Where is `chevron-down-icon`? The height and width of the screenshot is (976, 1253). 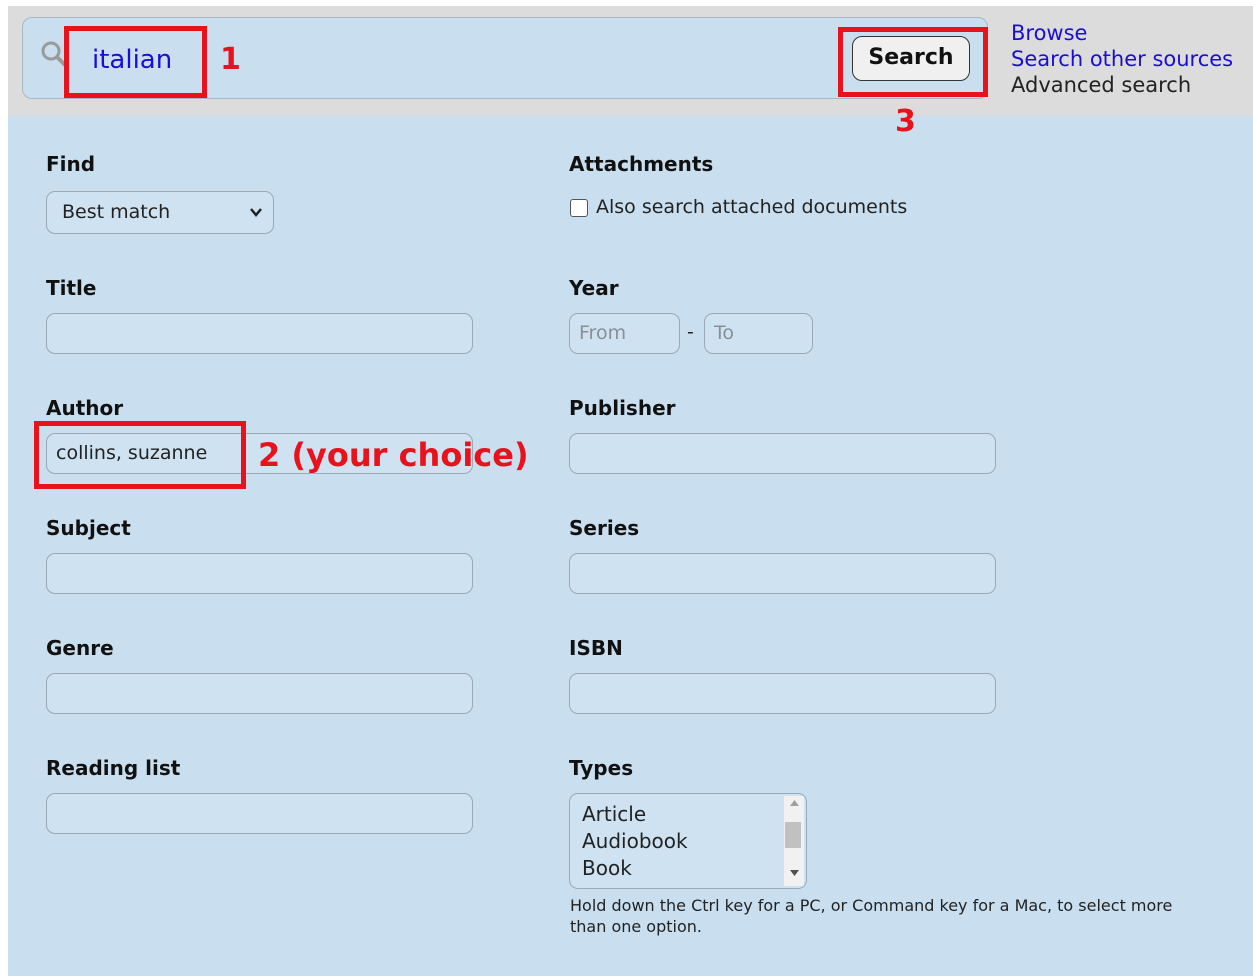 chevron-down-icon is located at coordinates (256, 212).